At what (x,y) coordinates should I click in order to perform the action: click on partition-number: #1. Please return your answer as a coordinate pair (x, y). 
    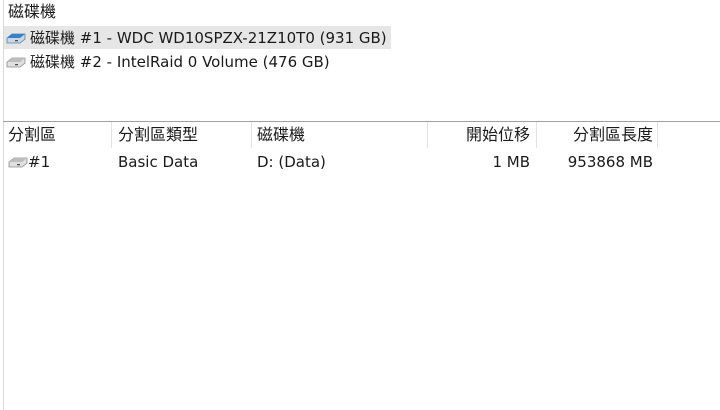
    Looking at the image, I should click on (39, 162).